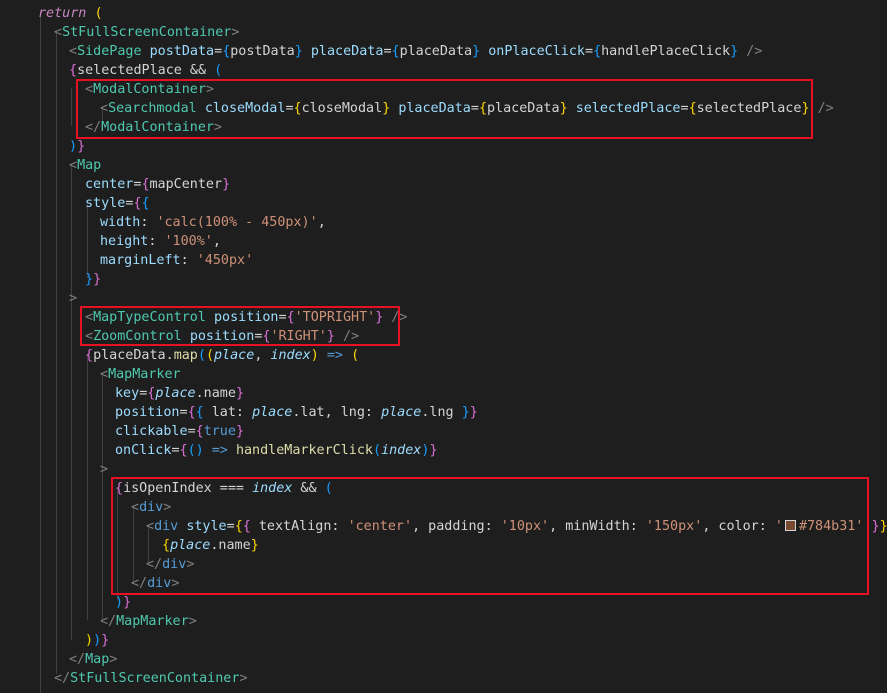 This screenshot has width=887, height=693. I want to click on code-line: {selectedPlace && (, so click(443, 70).